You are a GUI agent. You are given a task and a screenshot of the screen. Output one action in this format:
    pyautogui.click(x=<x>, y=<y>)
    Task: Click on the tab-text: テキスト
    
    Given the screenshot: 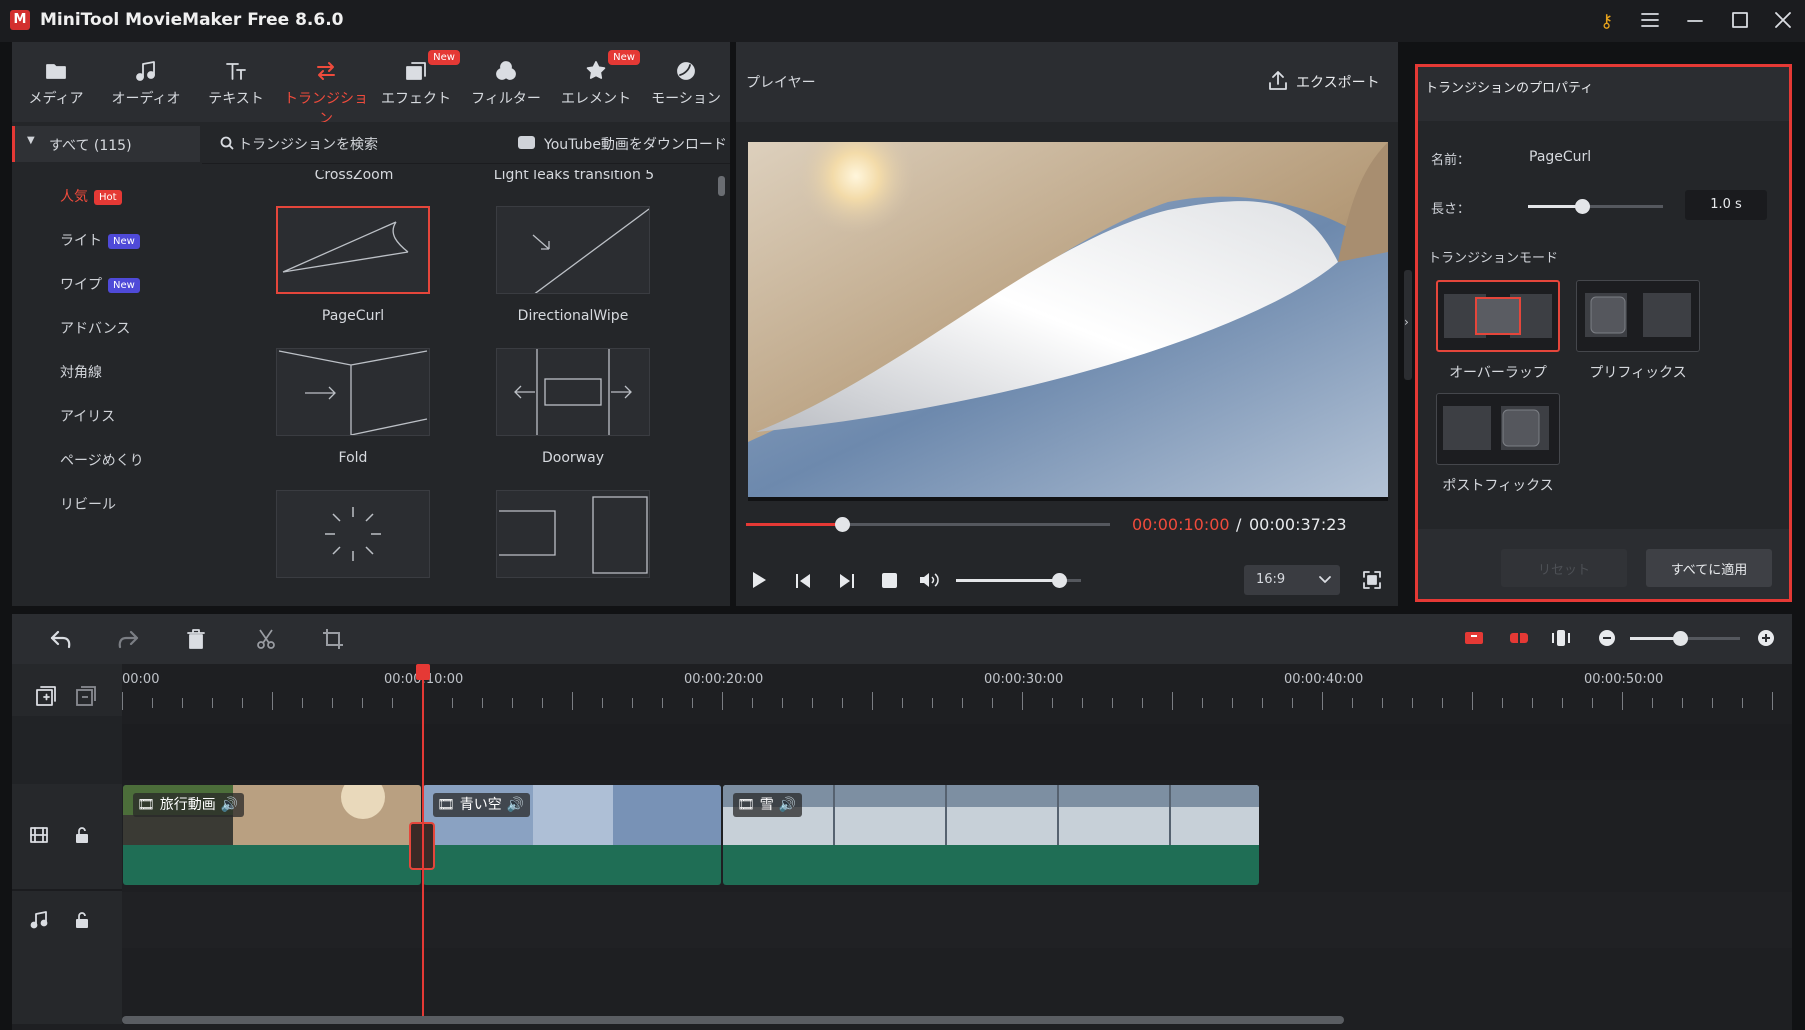 What is the action you would take?
    pyautogui.click(x=236, y=82)
    